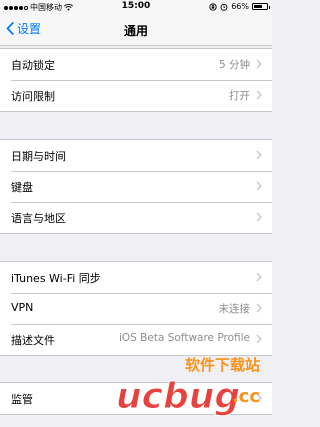 The width and height of the screenshot is (320, 427). Describe the element at coordinates (136, 155) in the screenshot. I see `settings-row-date-time: 日期与时间` at that location.